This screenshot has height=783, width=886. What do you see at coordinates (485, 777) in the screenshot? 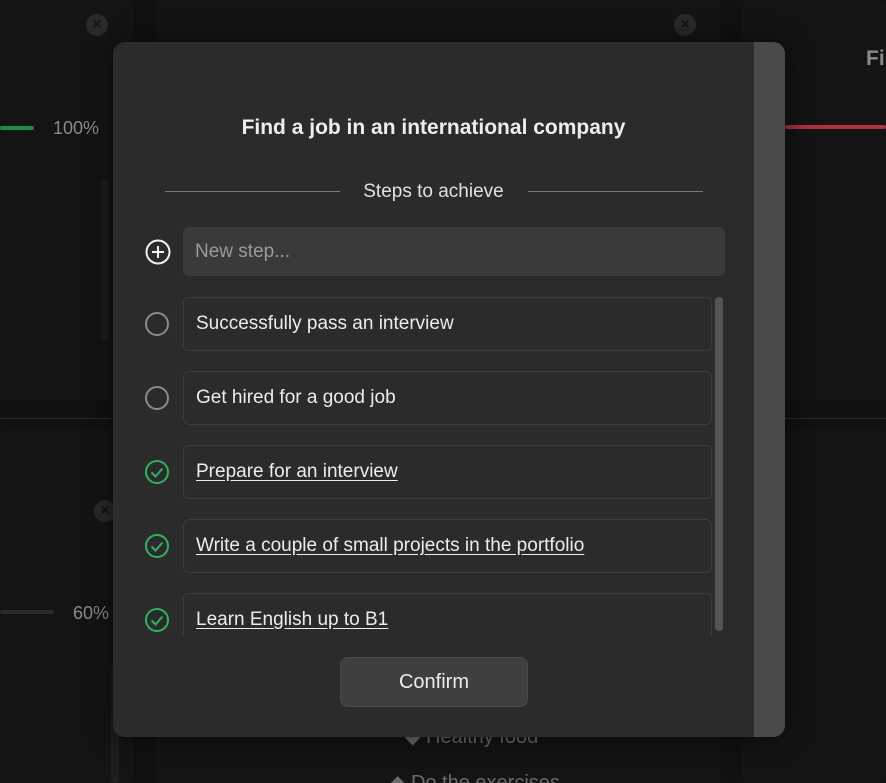
I see `background-list-item-label: Do the exercises` at bounding box center [485, 777].